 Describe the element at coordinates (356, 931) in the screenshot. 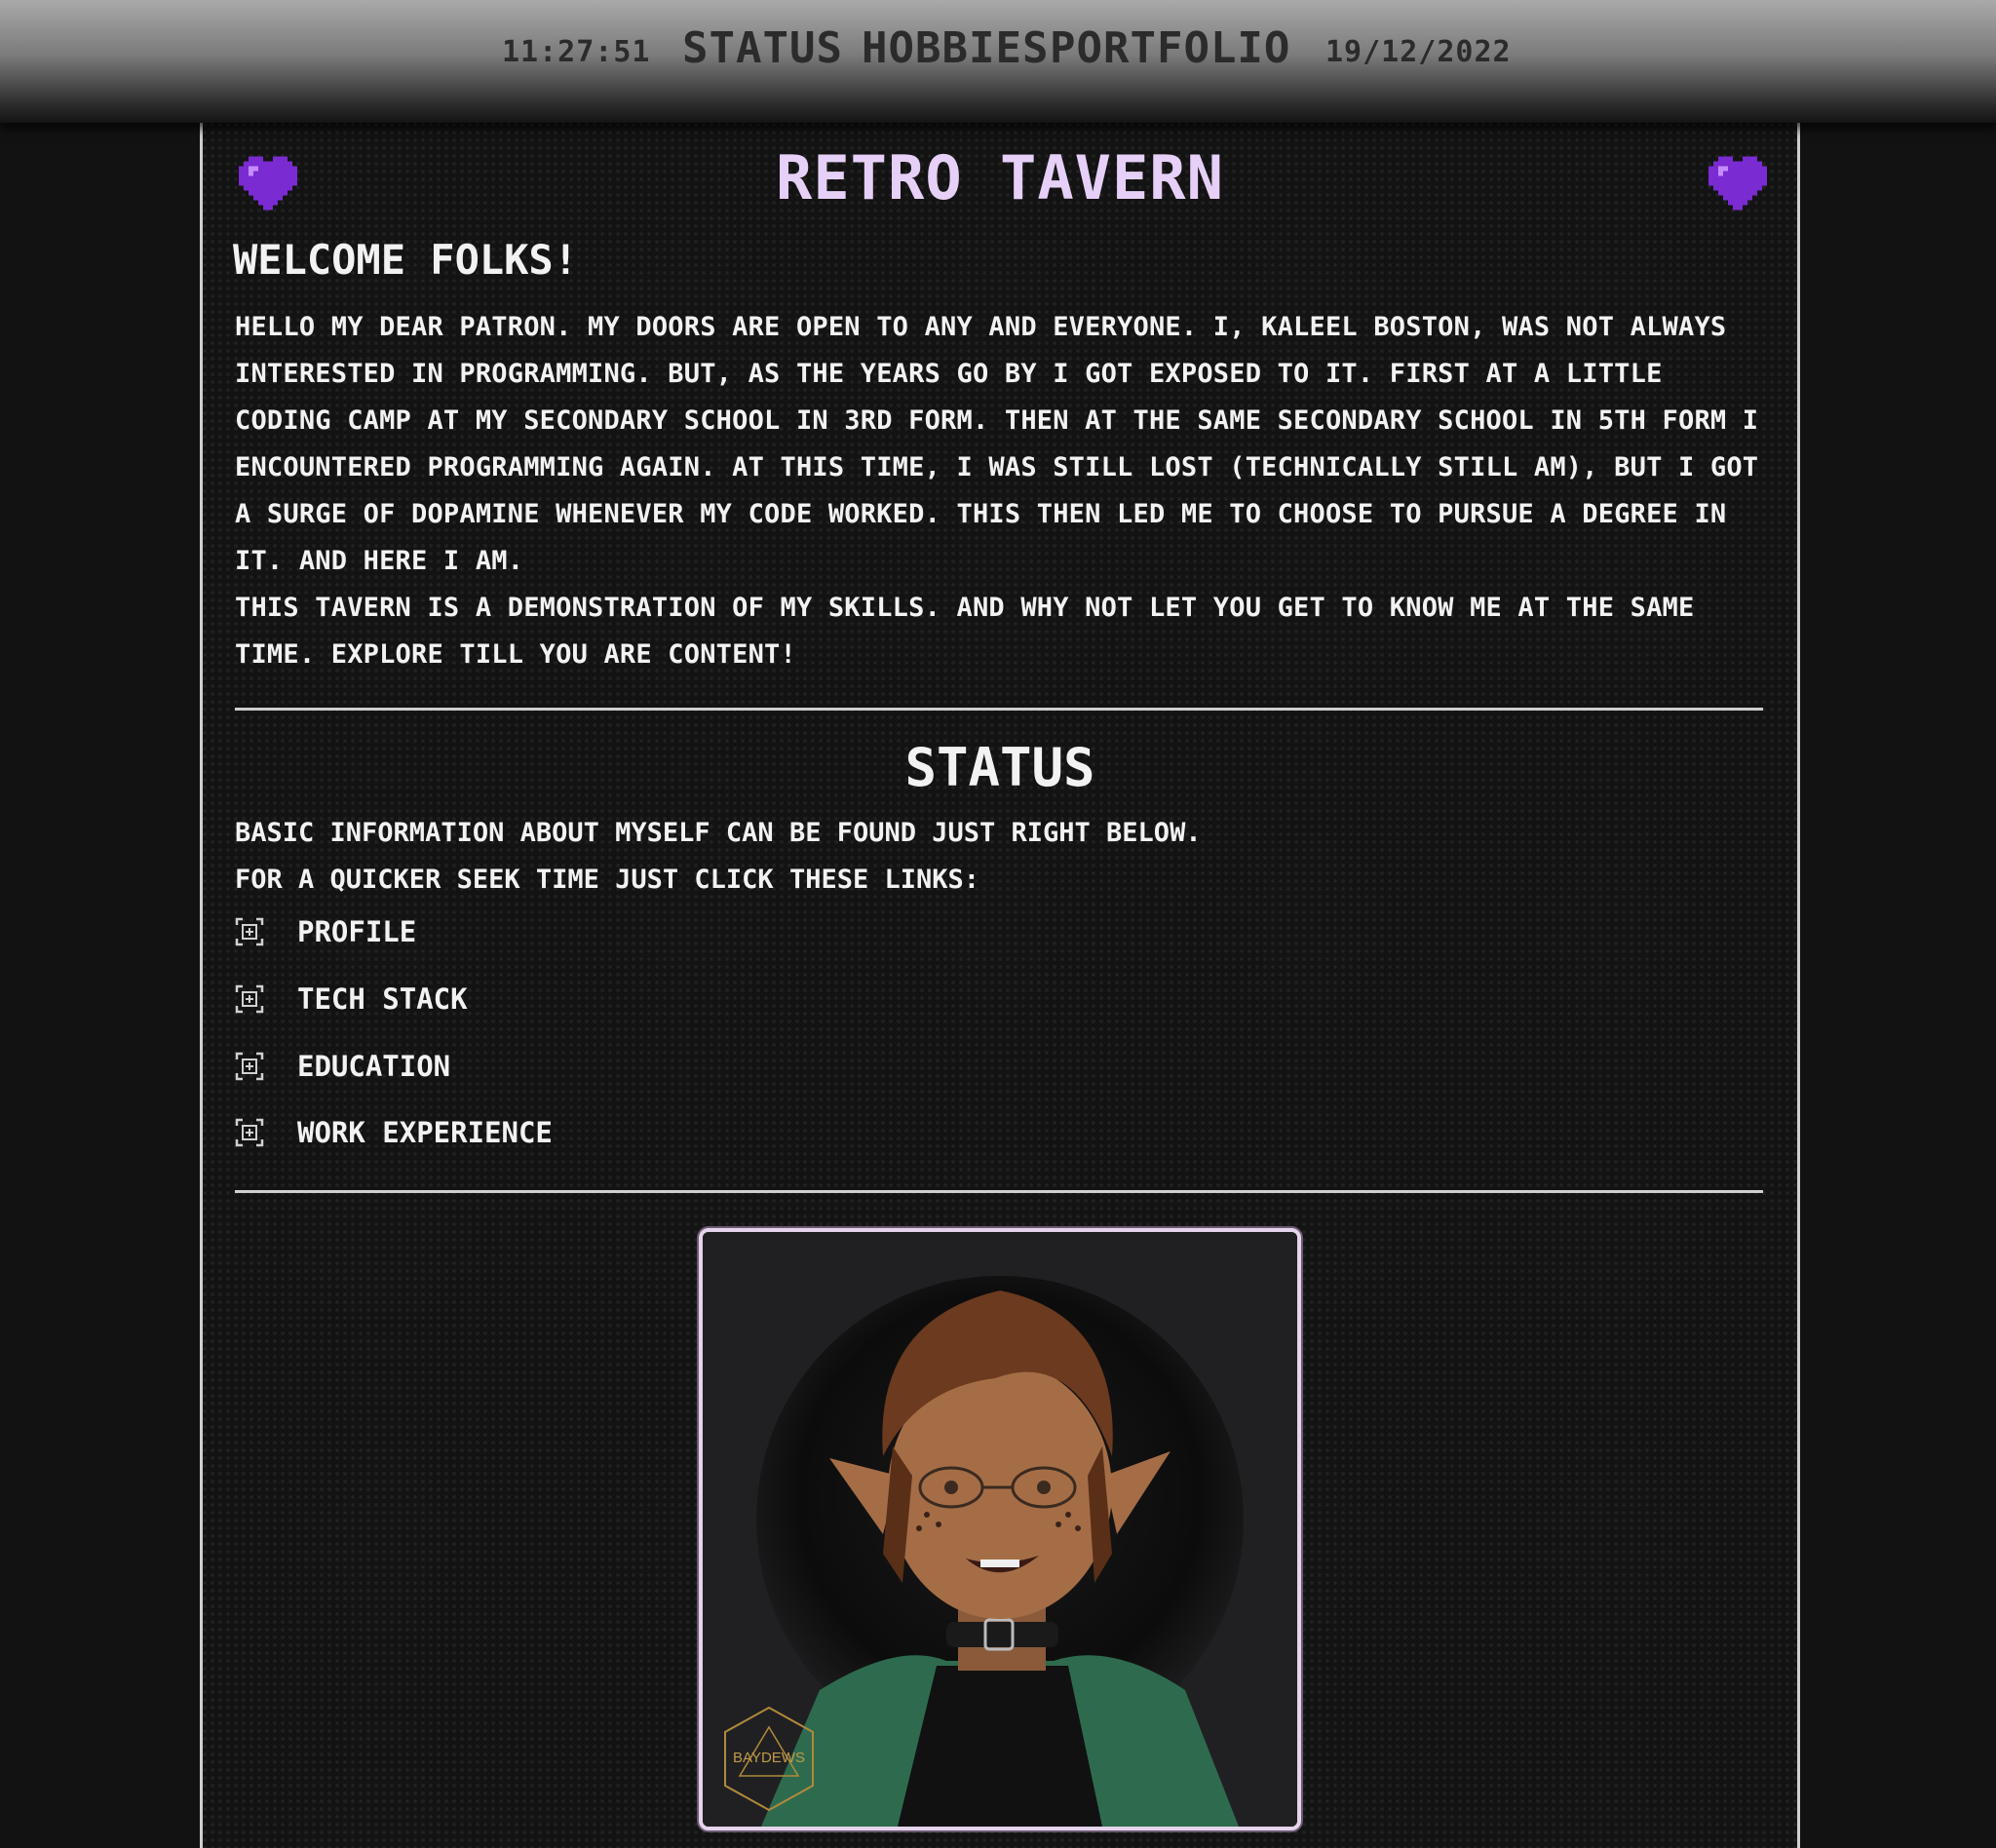

I see `link-profile: Profile` at that location.